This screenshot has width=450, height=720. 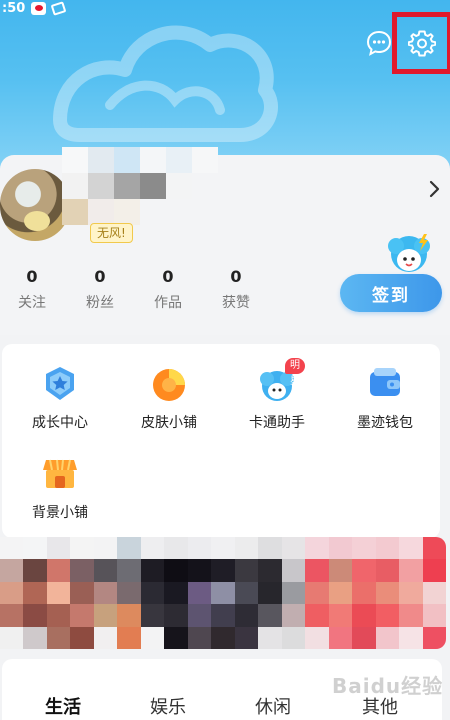 I want to click on status-time: :50, so click(x=14, y=8).